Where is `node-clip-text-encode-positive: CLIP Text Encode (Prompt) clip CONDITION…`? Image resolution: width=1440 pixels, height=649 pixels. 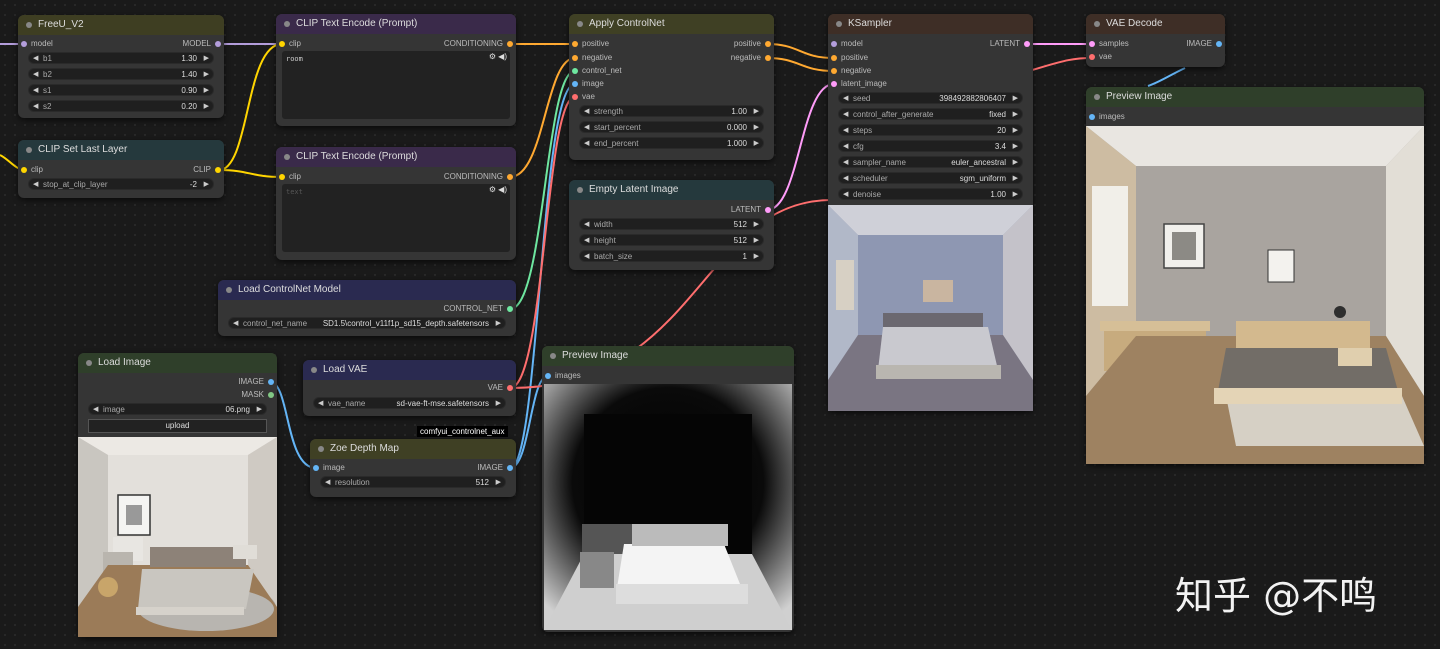
node-clip-text-encode-positive: CLIP Text Encode (Prompt) clip CONDITION… is located at coordinates (396, 70).